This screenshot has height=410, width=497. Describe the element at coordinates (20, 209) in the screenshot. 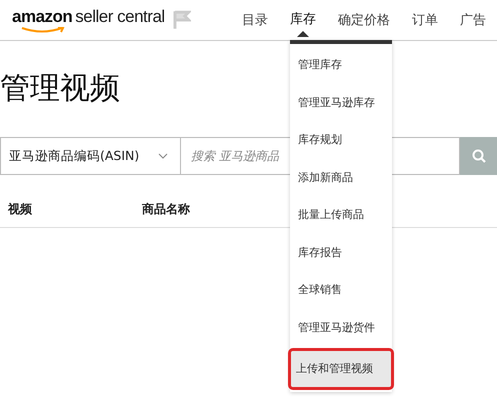

I see `column-header: 视频` at that location.